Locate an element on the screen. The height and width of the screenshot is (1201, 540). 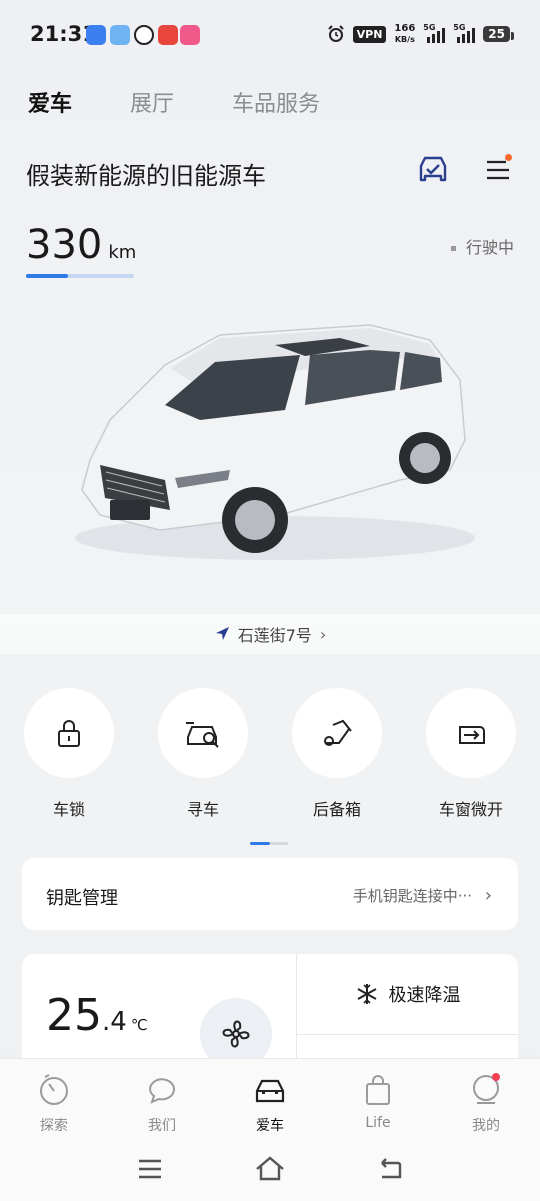
action-find-car: 寻车 is located at coordinates (203, 754).